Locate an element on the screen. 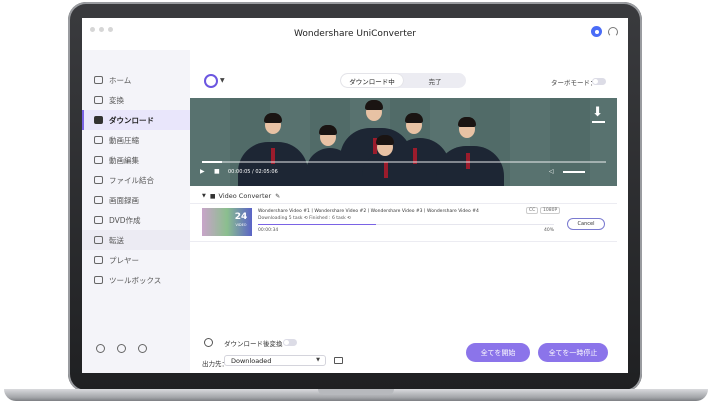 Image resolution: width=712 pixels, height=408 pixels. sidebar-item-label: ダウンロード is located at coordinates (131, 120).